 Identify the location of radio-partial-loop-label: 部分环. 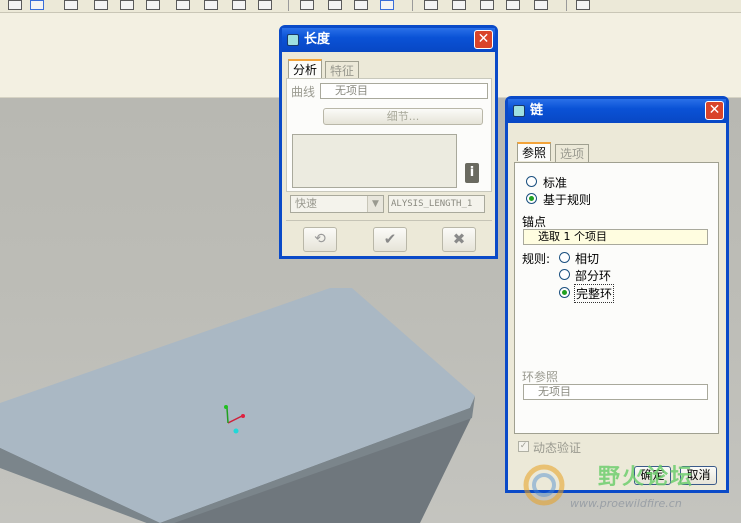
(593, 276).